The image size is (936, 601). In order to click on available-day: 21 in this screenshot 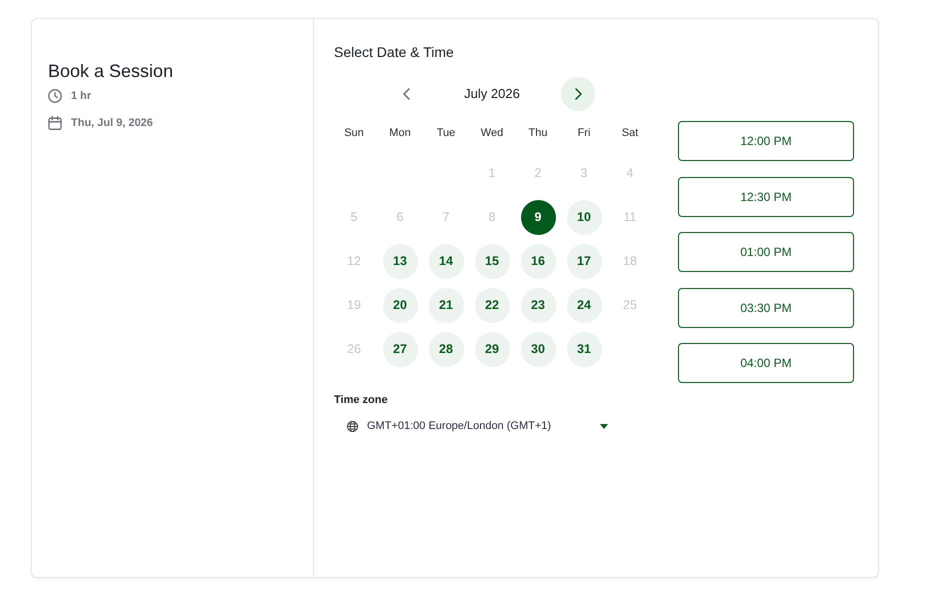, I will do `click(446, 305)`.